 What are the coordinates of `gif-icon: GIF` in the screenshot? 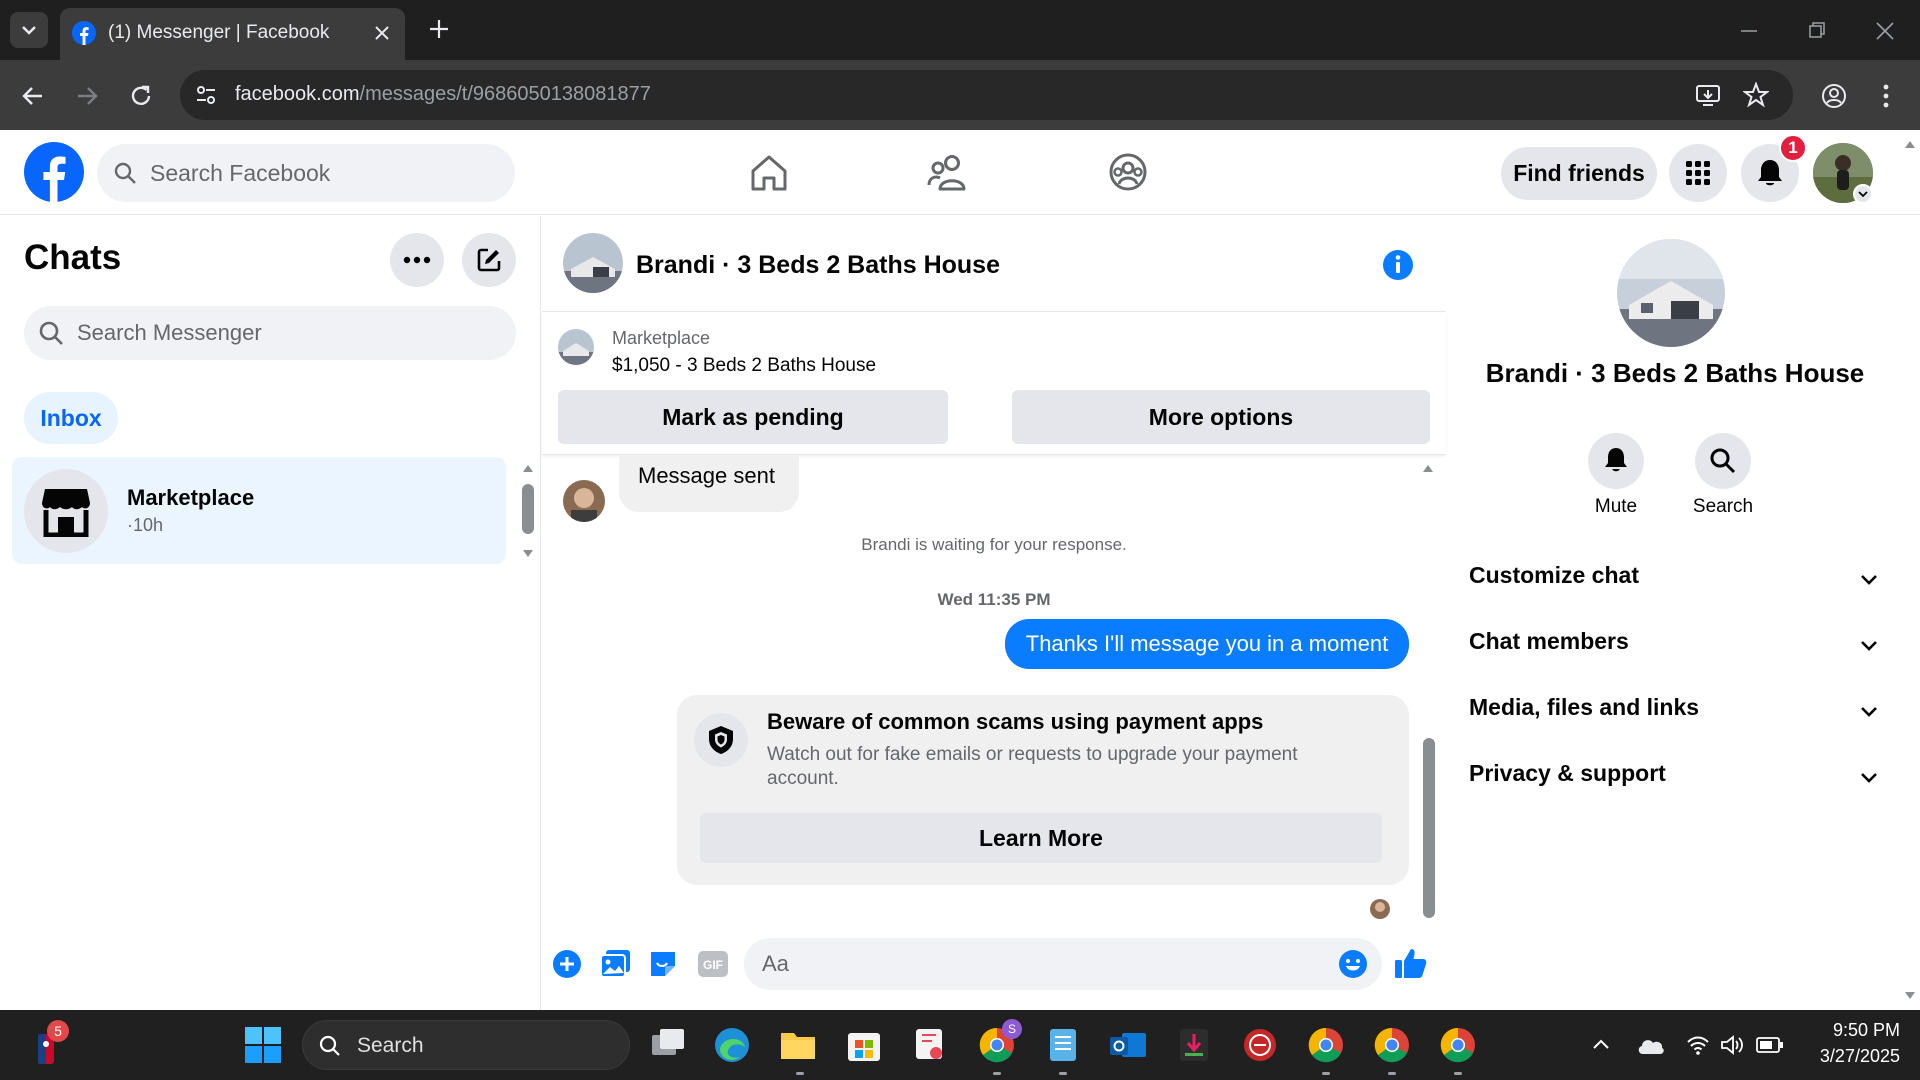 It's located at (713, 964).